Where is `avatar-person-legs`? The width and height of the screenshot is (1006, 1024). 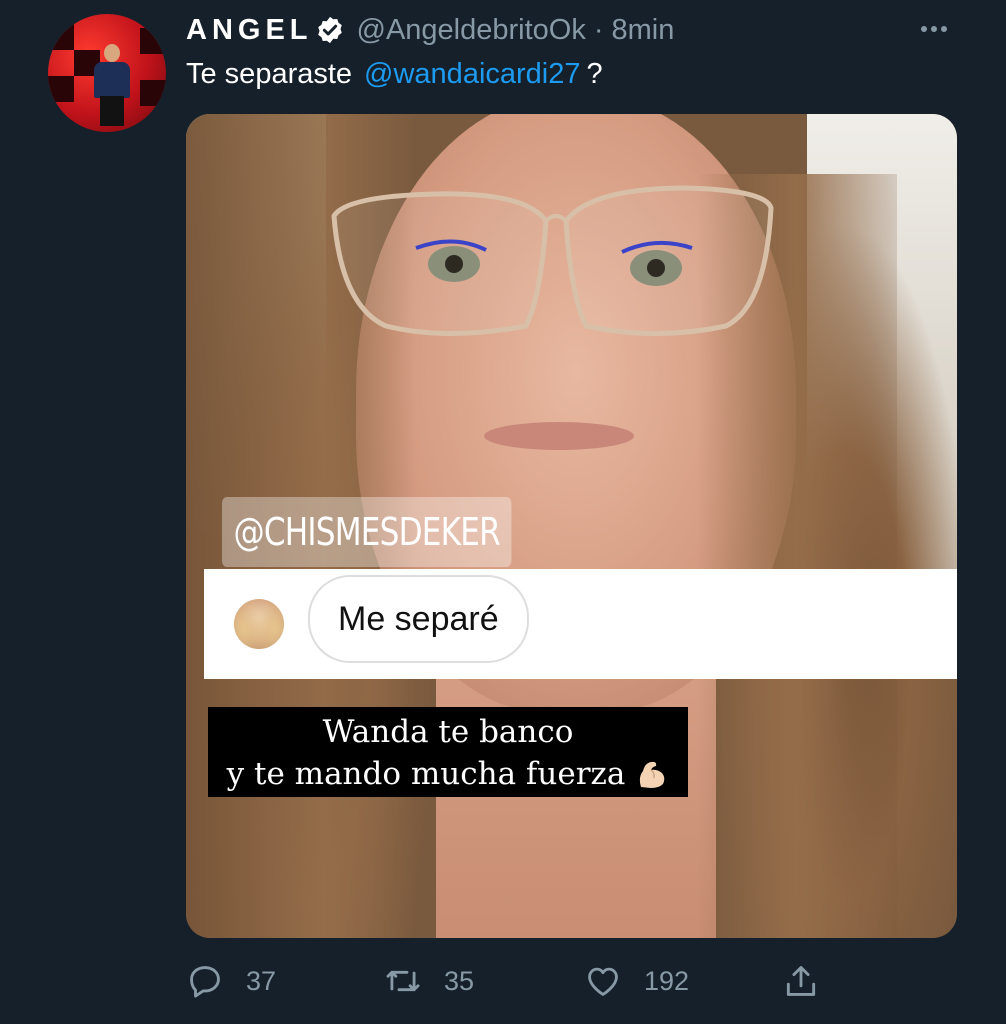 avatar-person-legs is located at coordinates (112, 111).